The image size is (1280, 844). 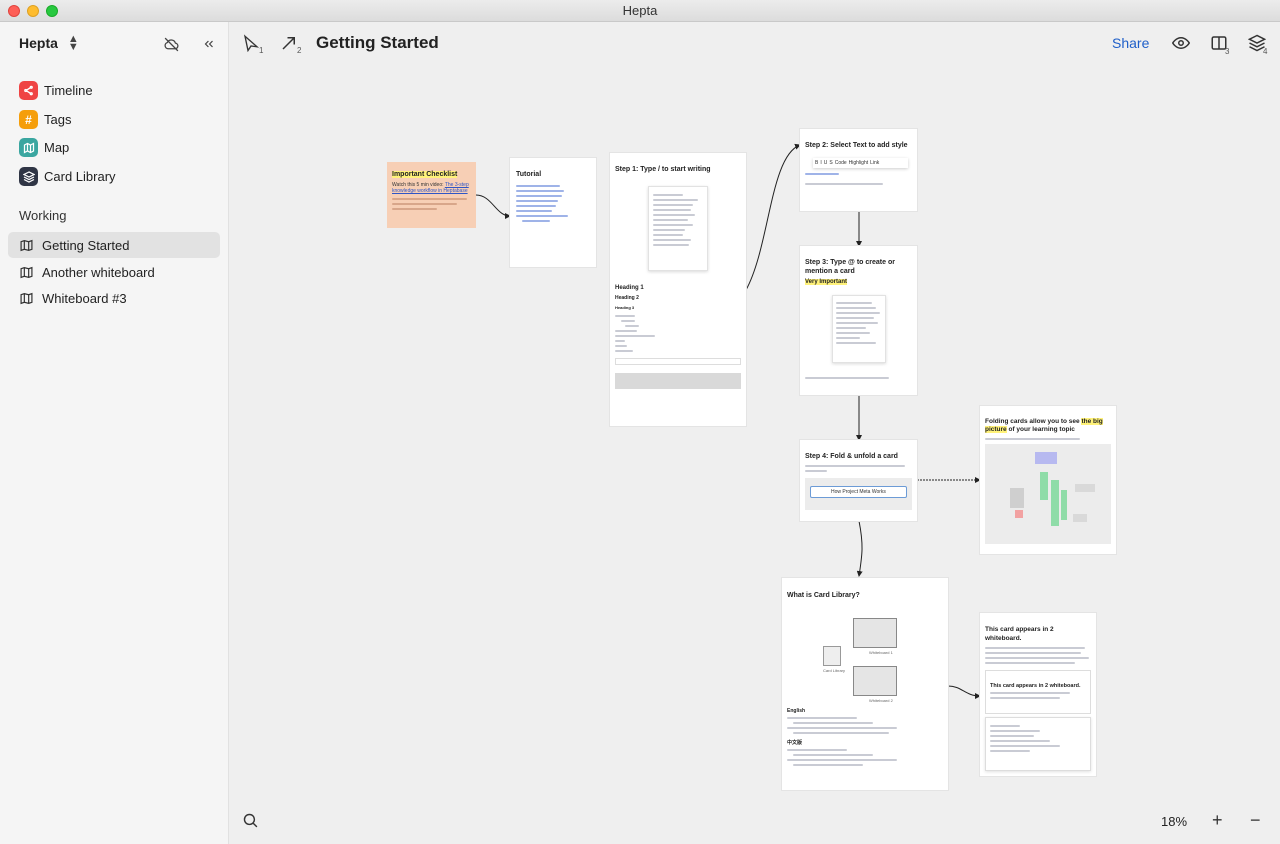 I want to click on connector-library-twowb, so click(x=964, y=692).